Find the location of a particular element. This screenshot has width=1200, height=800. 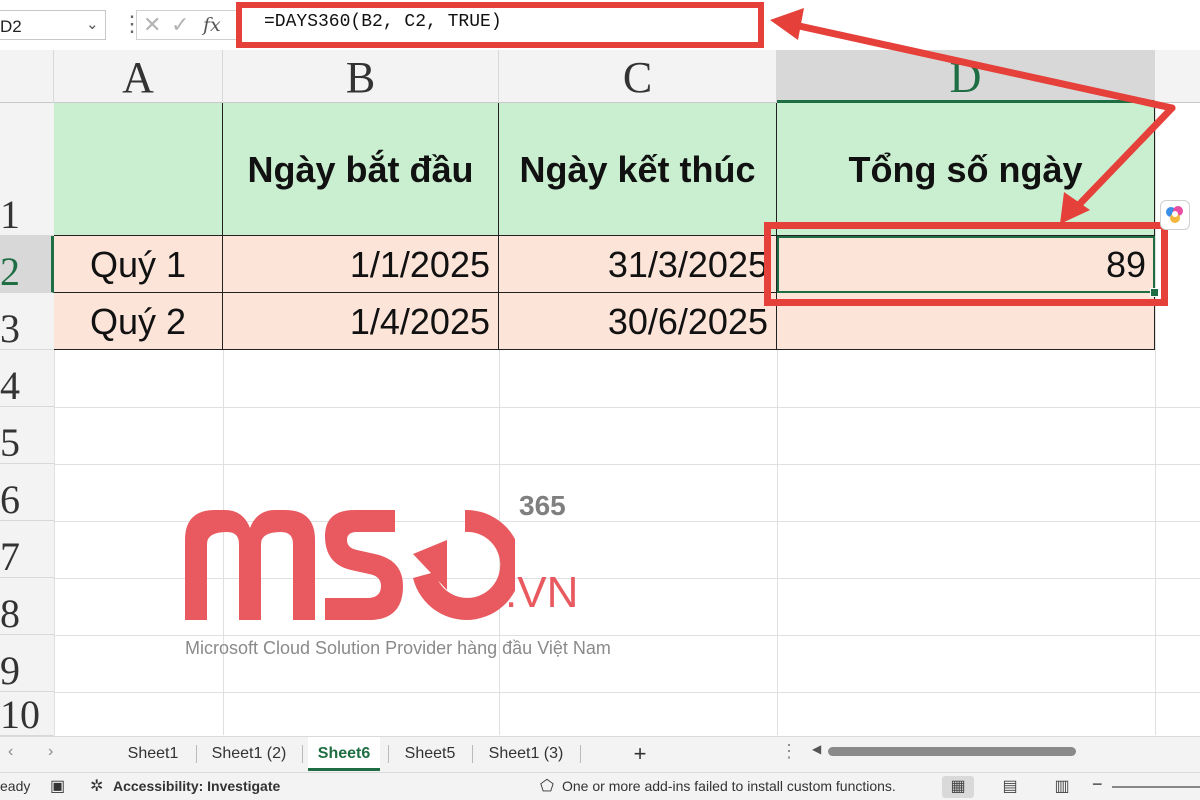

page-layout-icon: ▤ is located at coordinates (1010, 787).